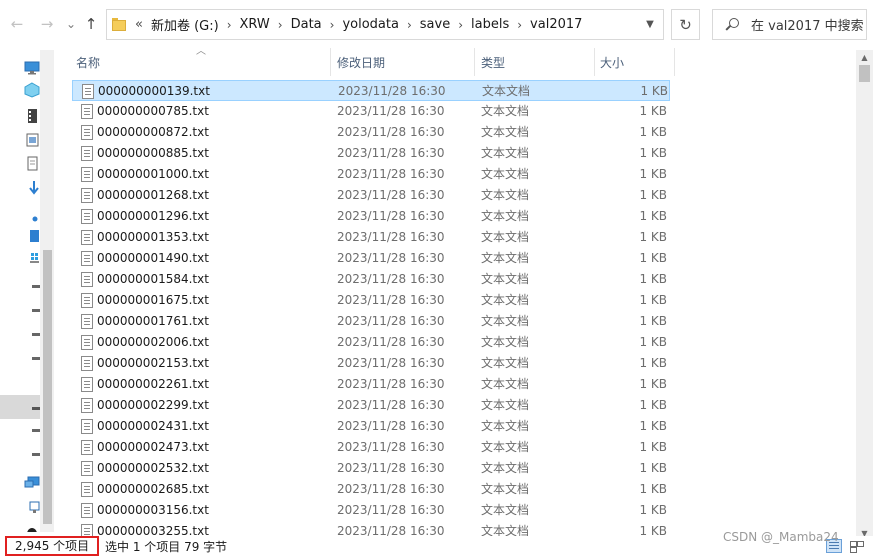  I want to click on file-row: 000000003255.txt 2023/11/28 16:30 文本文档 1 KB, so click(371, 528).